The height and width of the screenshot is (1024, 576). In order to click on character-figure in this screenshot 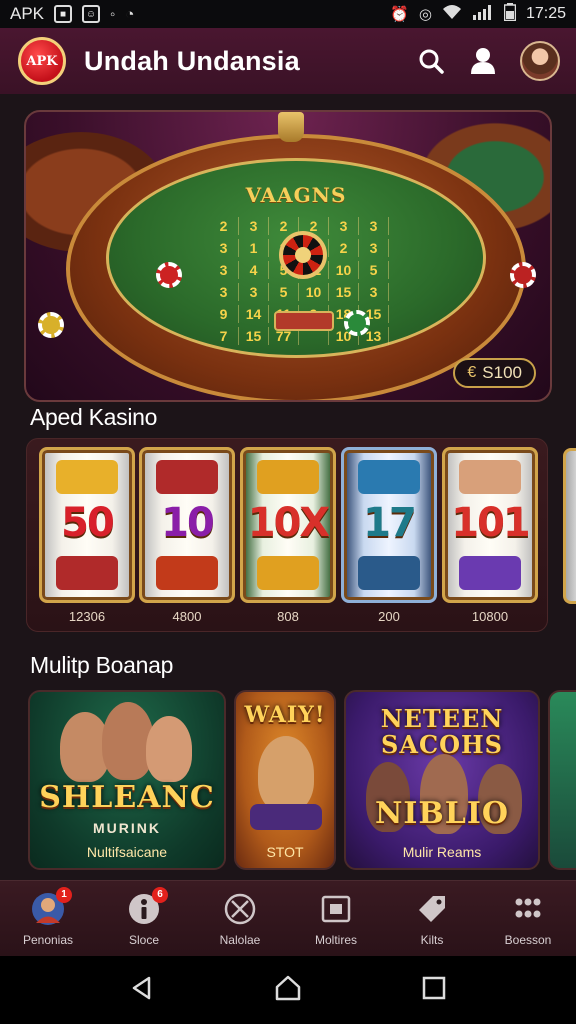, I will do `click(169, 749)`.